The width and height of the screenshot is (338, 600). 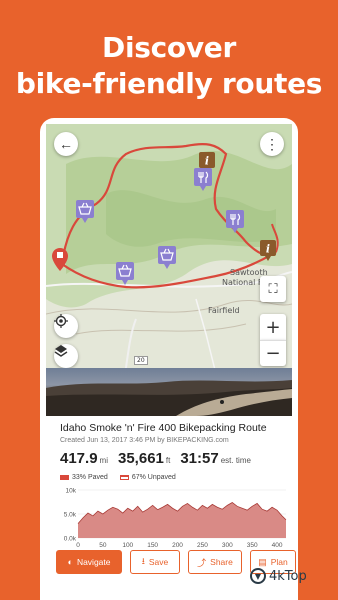 I want to click on back-arrow-icon: ←, so click(x=66, y=144).